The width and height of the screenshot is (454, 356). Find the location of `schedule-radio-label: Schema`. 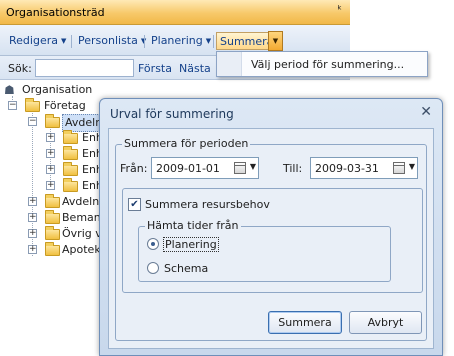

schedule-radio-label: Schema is located at coordinates (186, 268).